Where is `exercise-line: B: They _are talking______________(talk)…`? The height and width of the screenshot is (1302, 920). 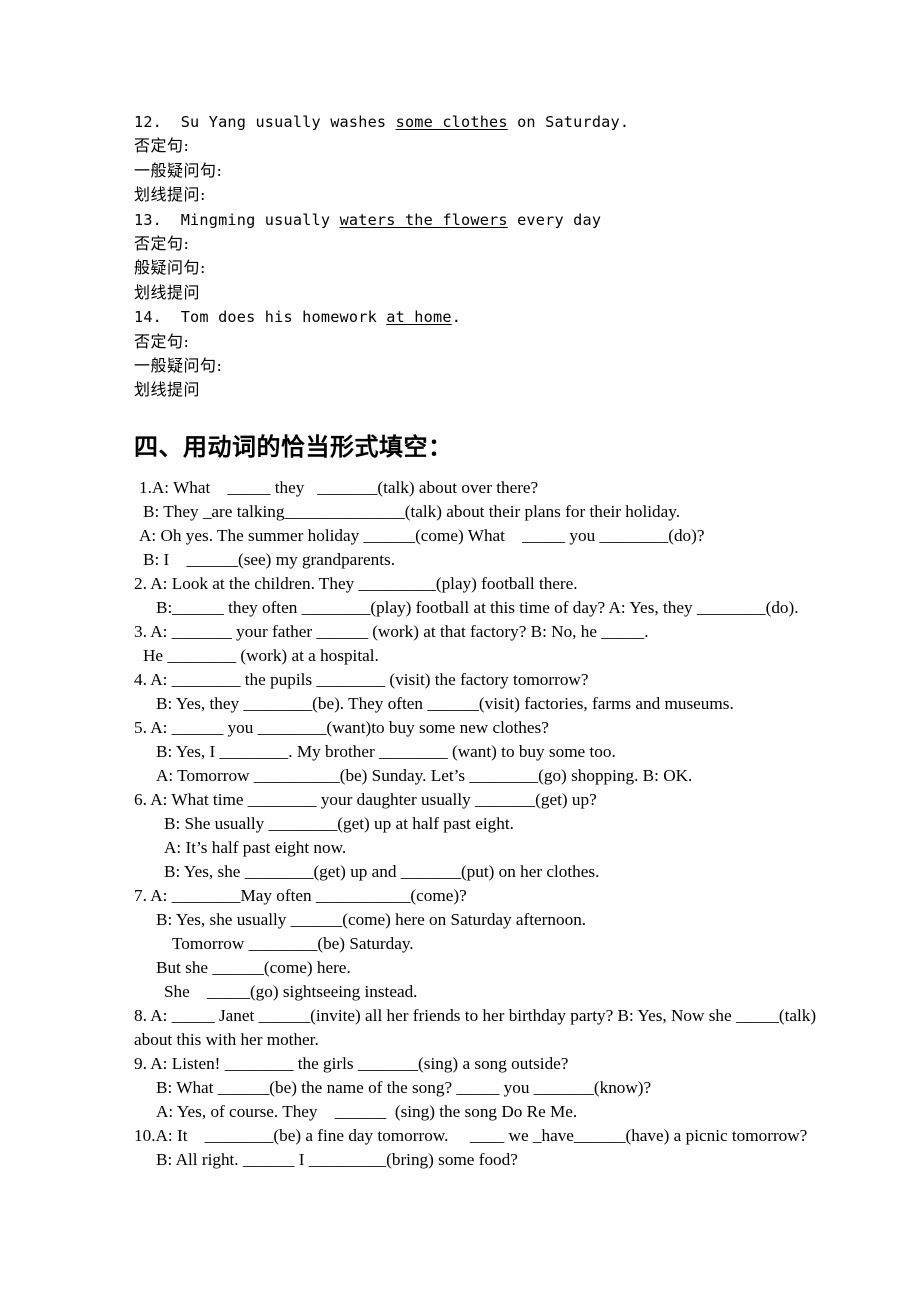
exercise-line: B: They _are talking______________(talk)… is located at coordinates (411, 511).